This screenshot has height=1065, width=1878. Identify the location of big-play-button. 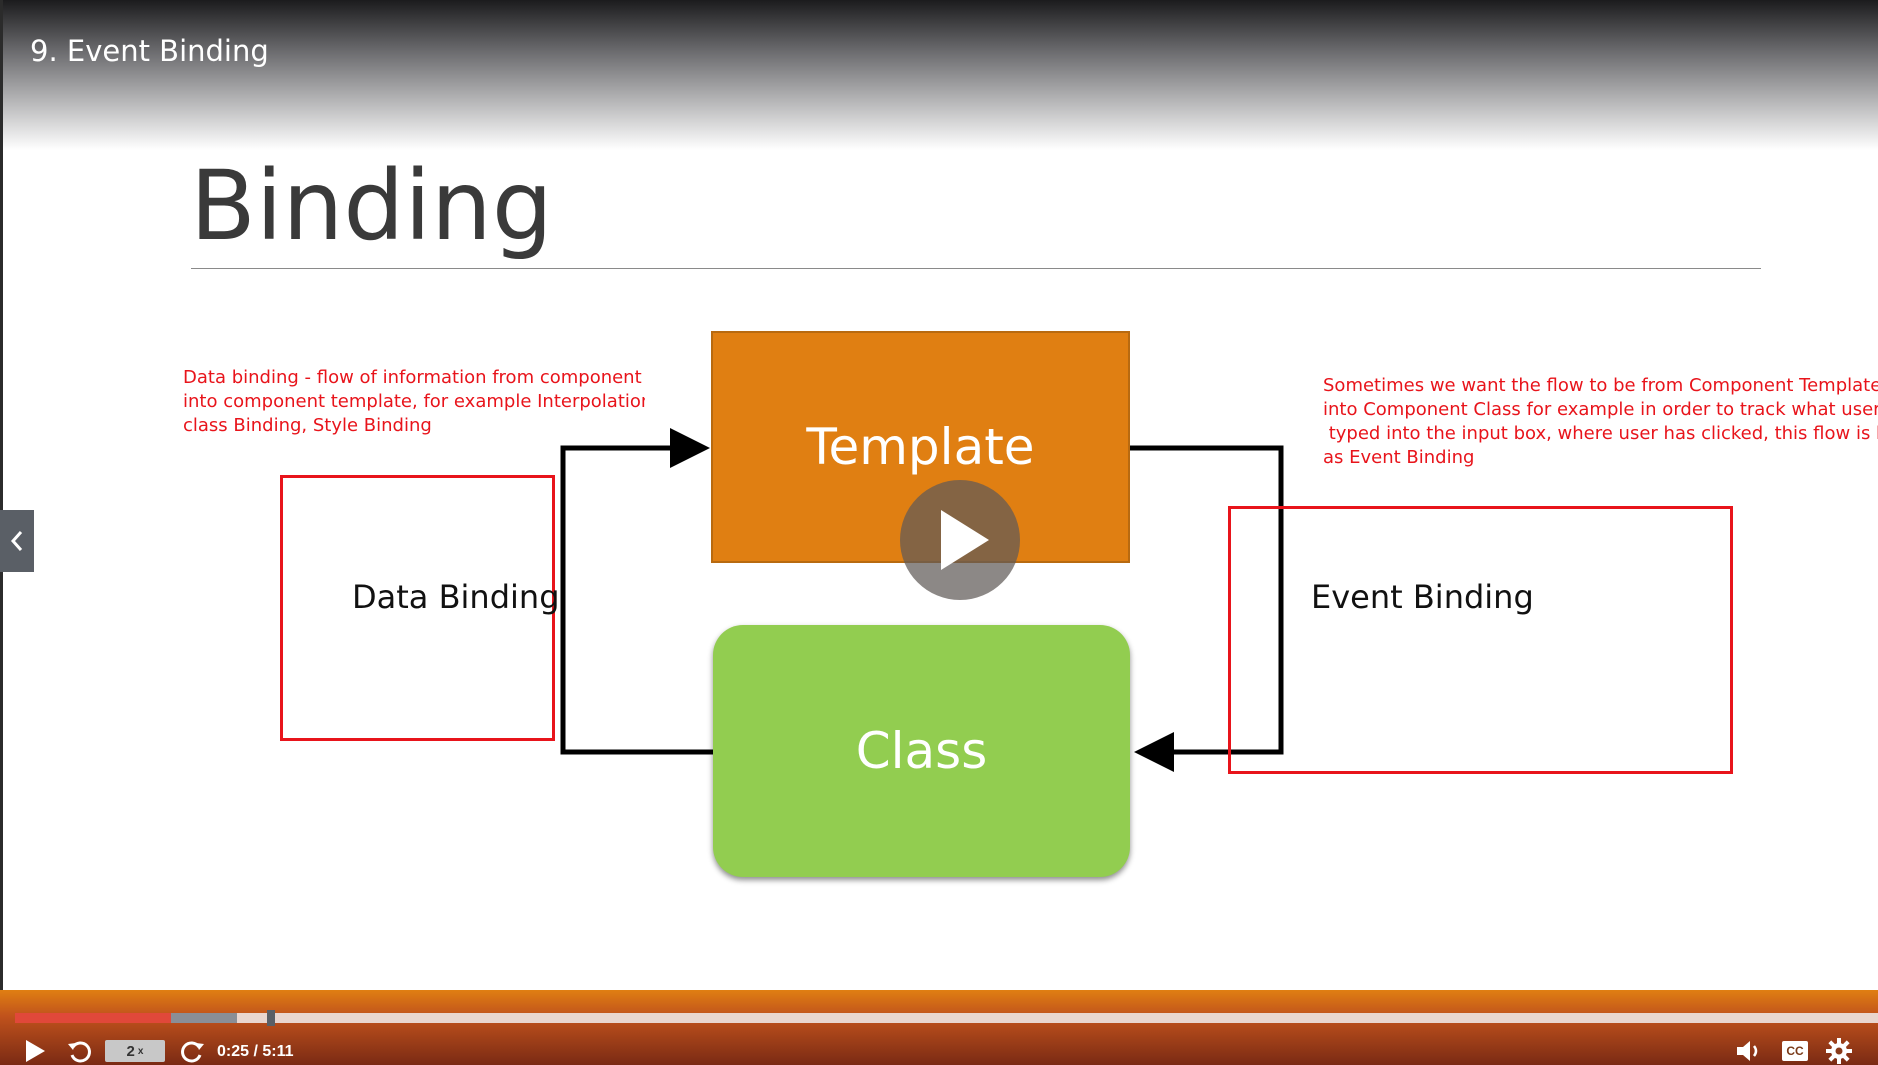
(960, 540).